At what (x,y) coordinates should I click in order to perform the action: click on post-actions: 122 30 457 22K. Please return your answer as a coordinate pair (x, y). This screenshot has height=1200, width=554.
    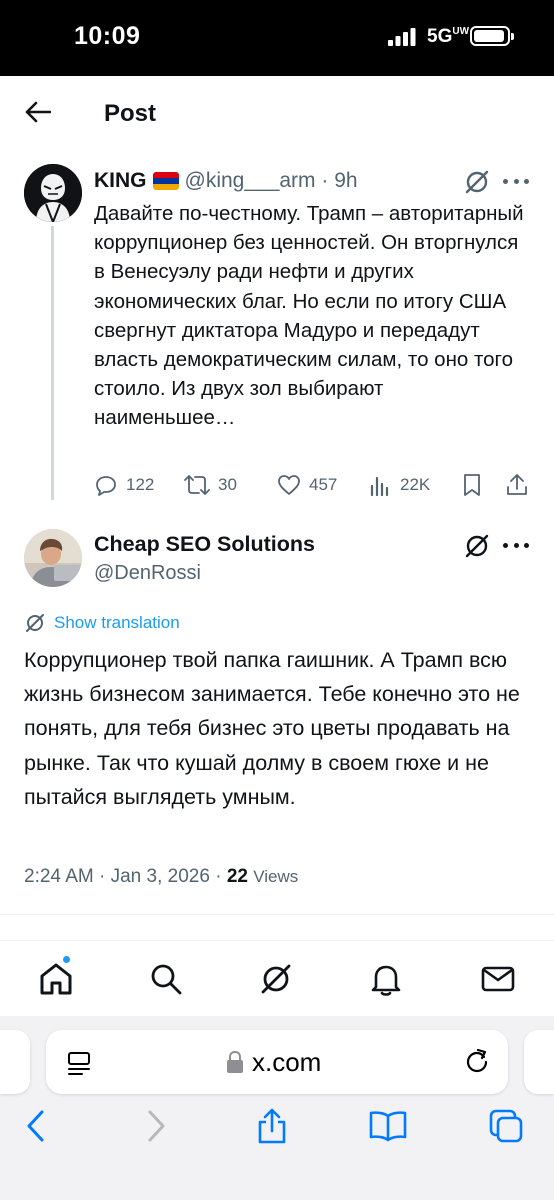
    Looking at the image, I should click on (314, 485).